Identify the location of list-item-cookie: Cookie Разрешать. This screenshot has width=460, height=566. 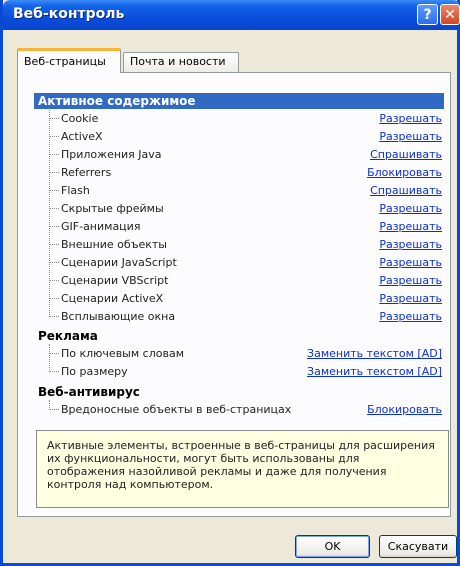
(246, 119).